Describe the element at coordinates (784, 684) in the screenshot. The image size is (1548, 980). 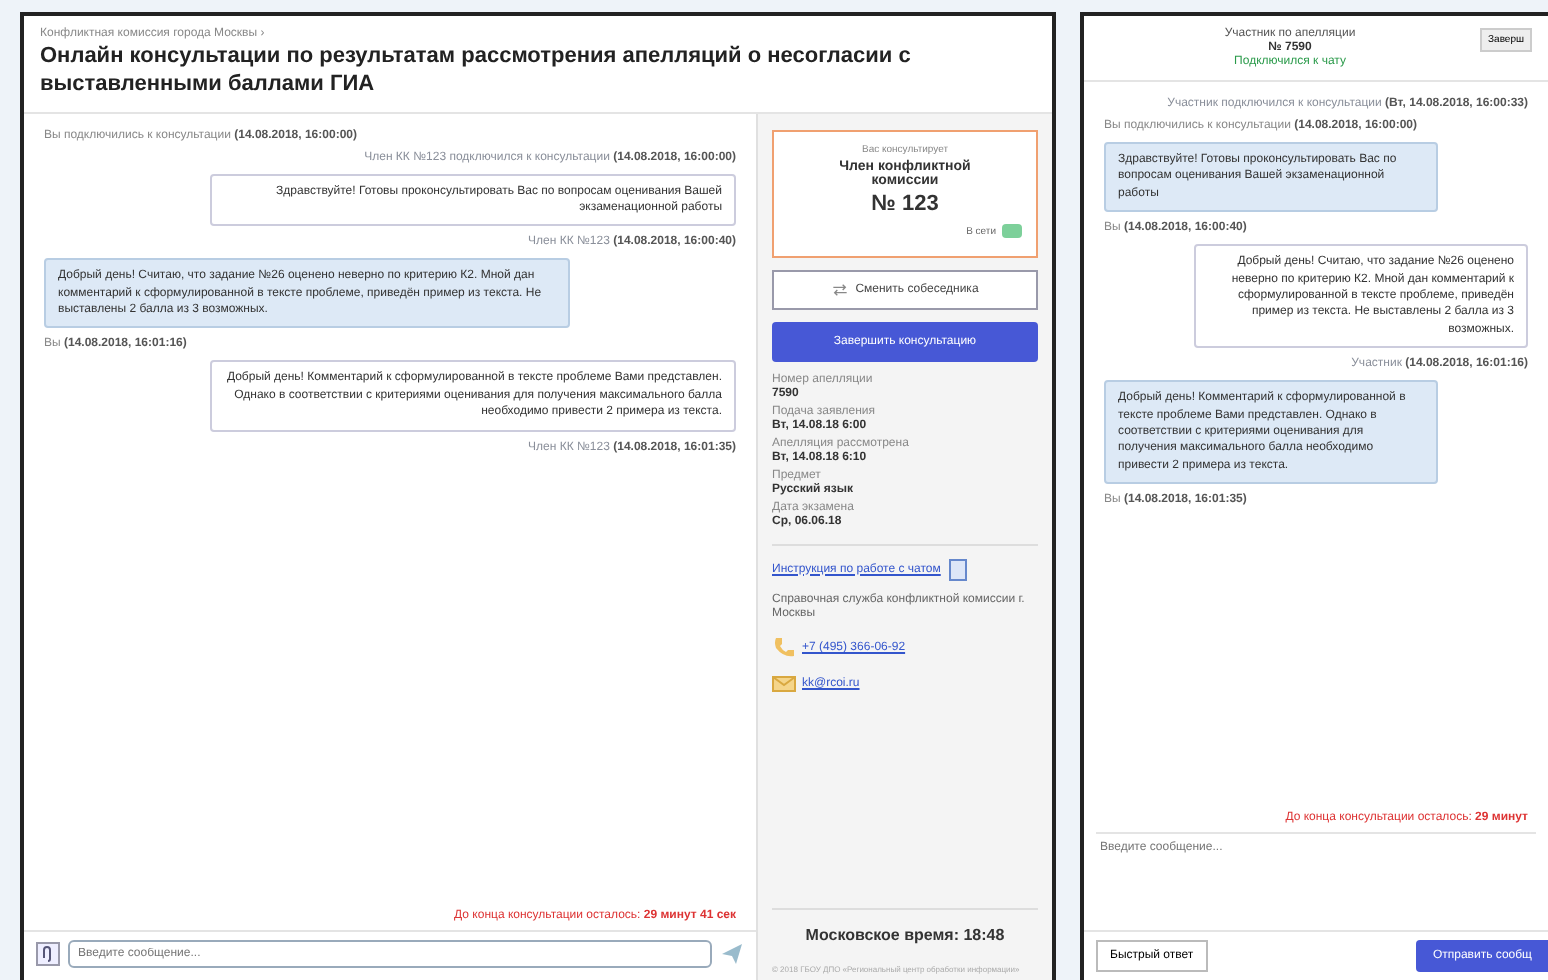
I see `envelope-icon` at that location.